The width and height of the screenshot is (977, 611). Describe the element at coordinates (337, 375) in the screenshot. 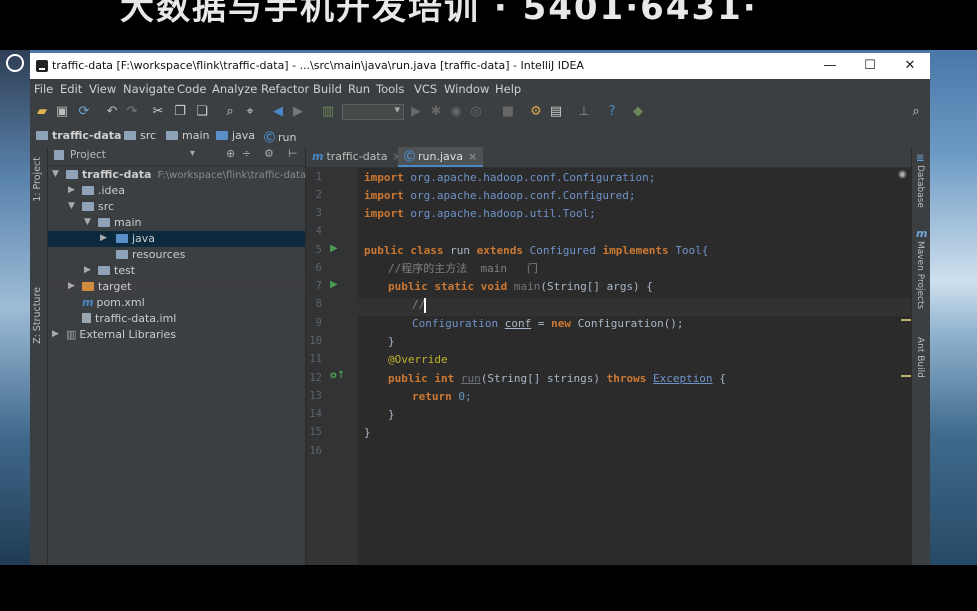

I see `override-method-icon: o↑` at that location.